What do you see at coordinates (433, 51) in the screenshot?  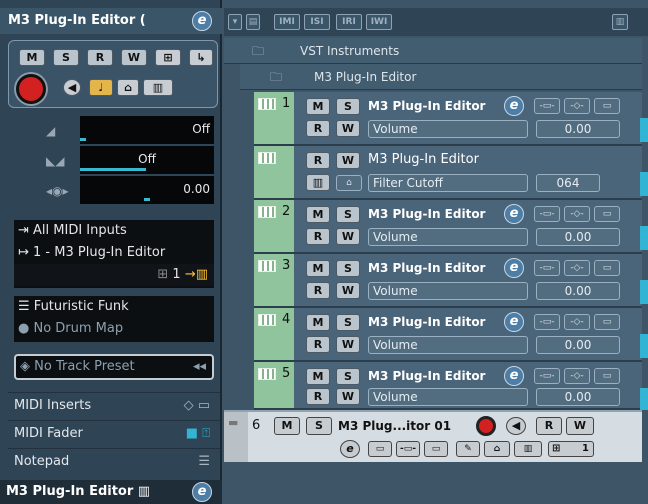 I see `folder-vst-instruments: 🗀 VST Instruments` at bounding box center [433, 51].